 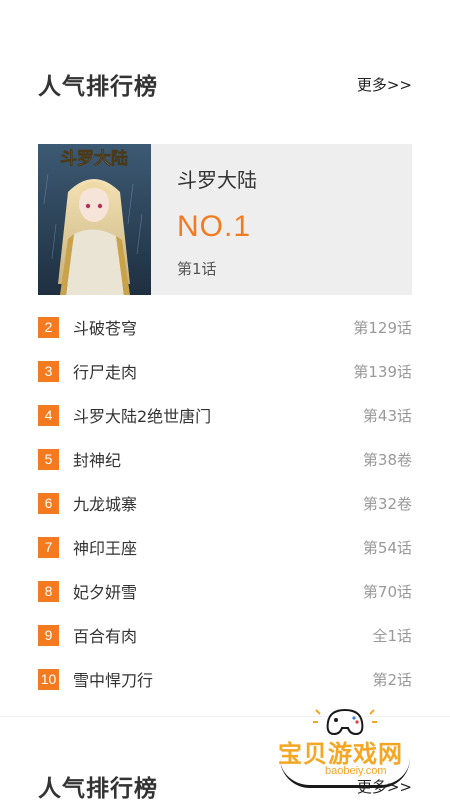 I want to click on more-link: 更多>>, so click(x=384, y=84).